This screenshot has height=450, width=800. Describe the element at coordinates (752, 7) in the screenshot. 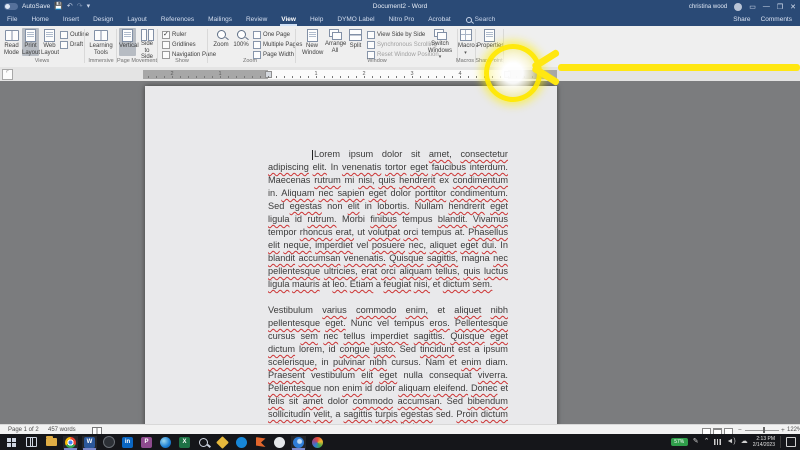

I see `ribbon-display-options-icon: ▭` at that location.